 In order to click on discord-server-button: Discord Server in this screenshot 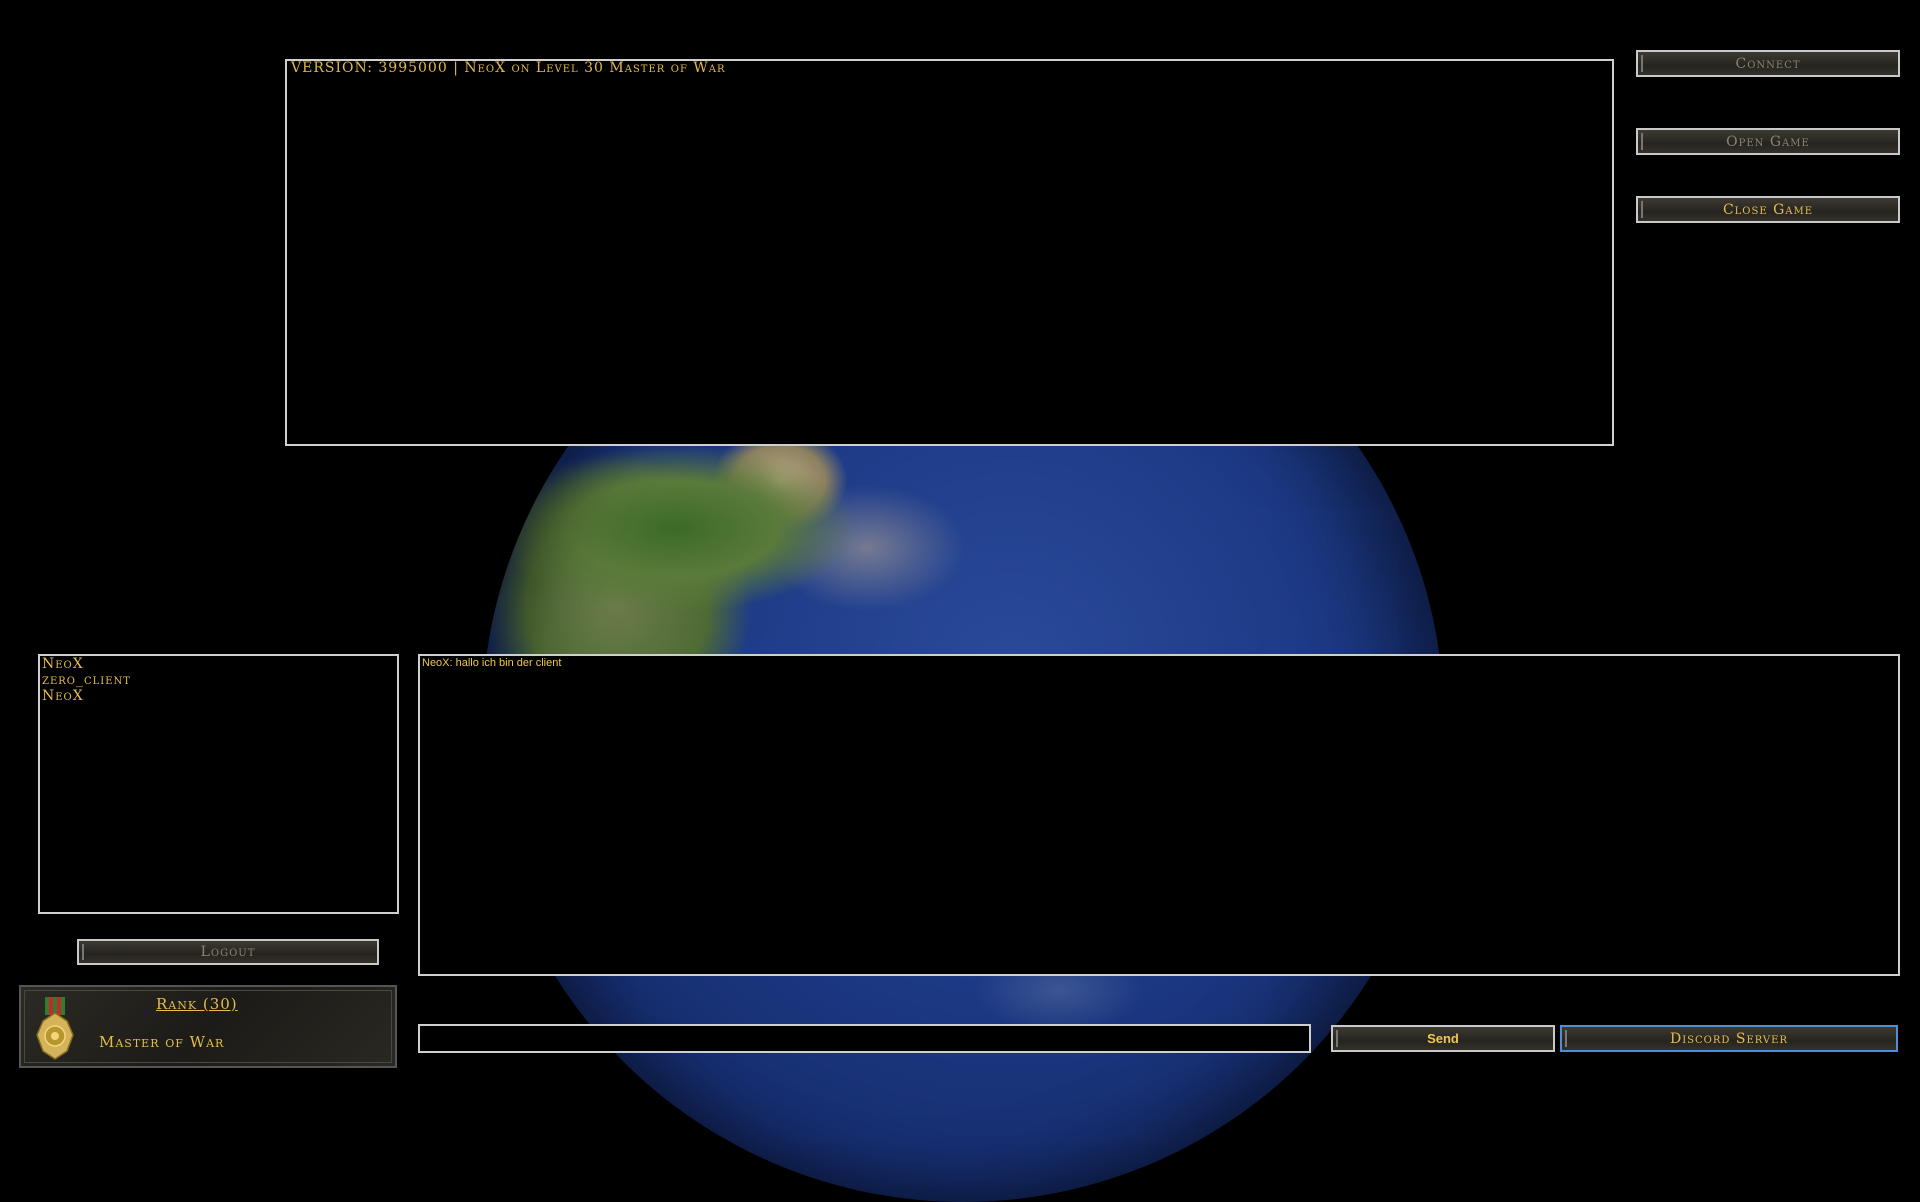, I will do `click(1729, 1038)`.